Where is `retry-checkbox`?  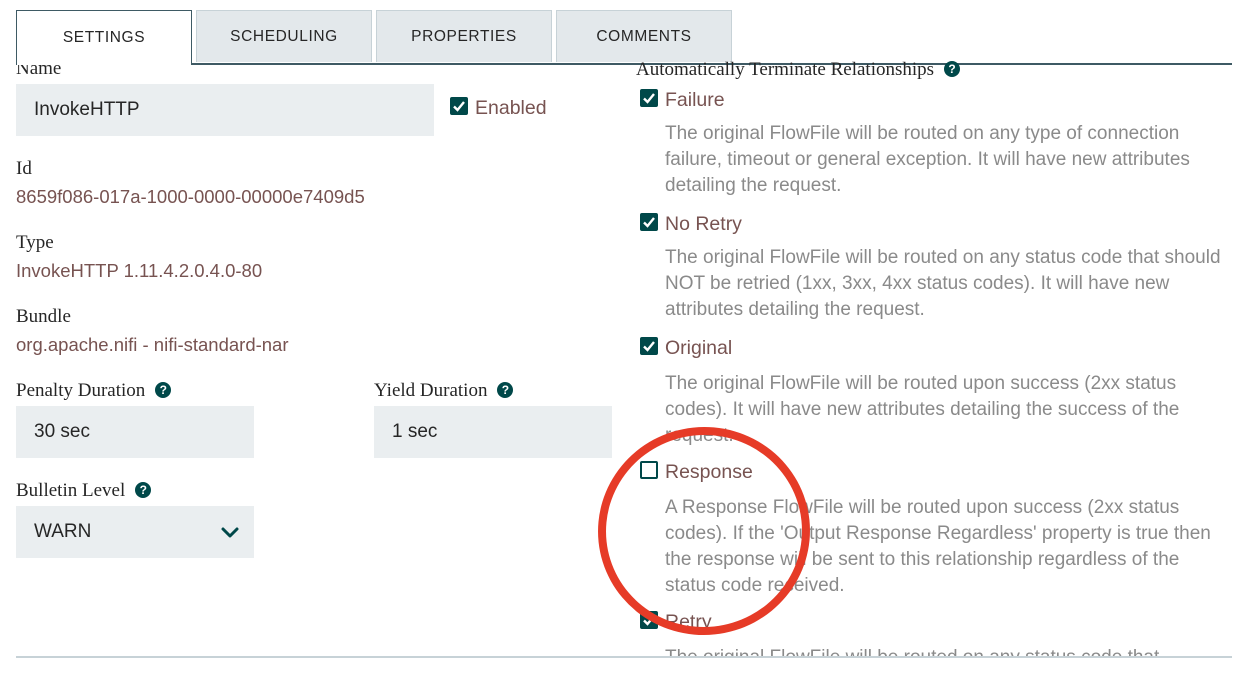 retry-checkbox is located at coordinates (649, 620).